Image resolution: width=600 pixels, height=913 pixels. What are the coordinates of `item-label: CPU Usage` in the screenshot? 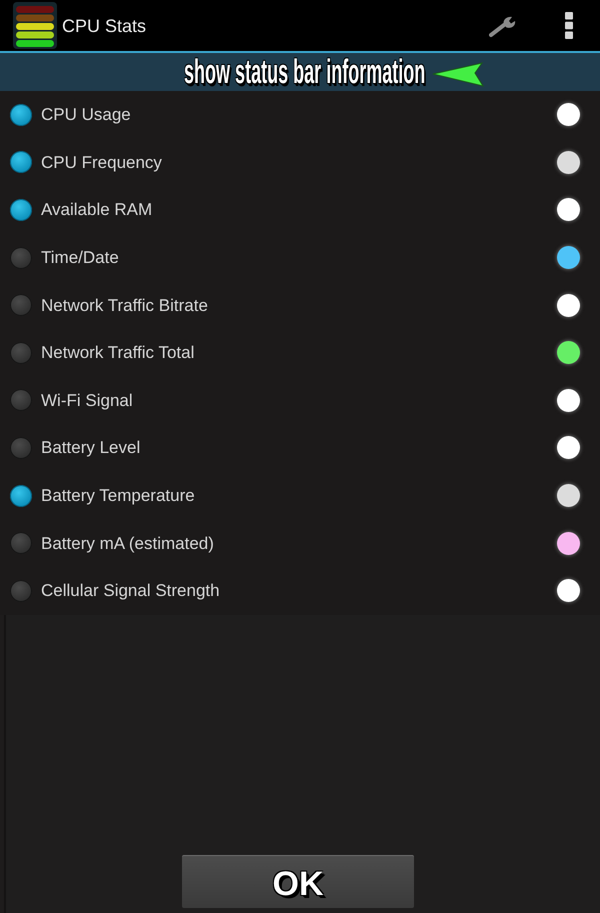 It's located at (86, 115).